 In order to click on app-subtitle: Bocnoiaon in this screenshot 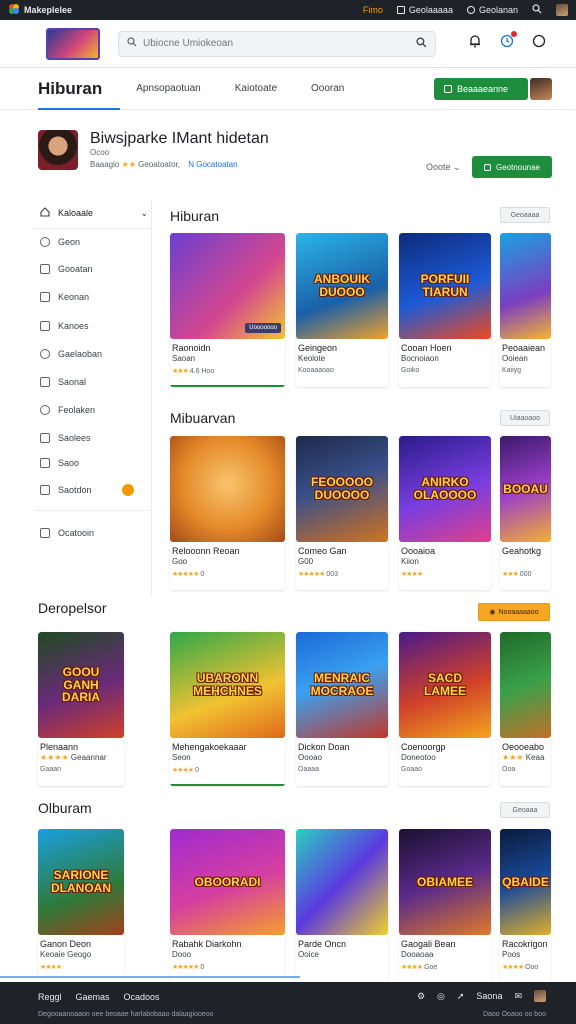, I will do `click(420, 358)`.